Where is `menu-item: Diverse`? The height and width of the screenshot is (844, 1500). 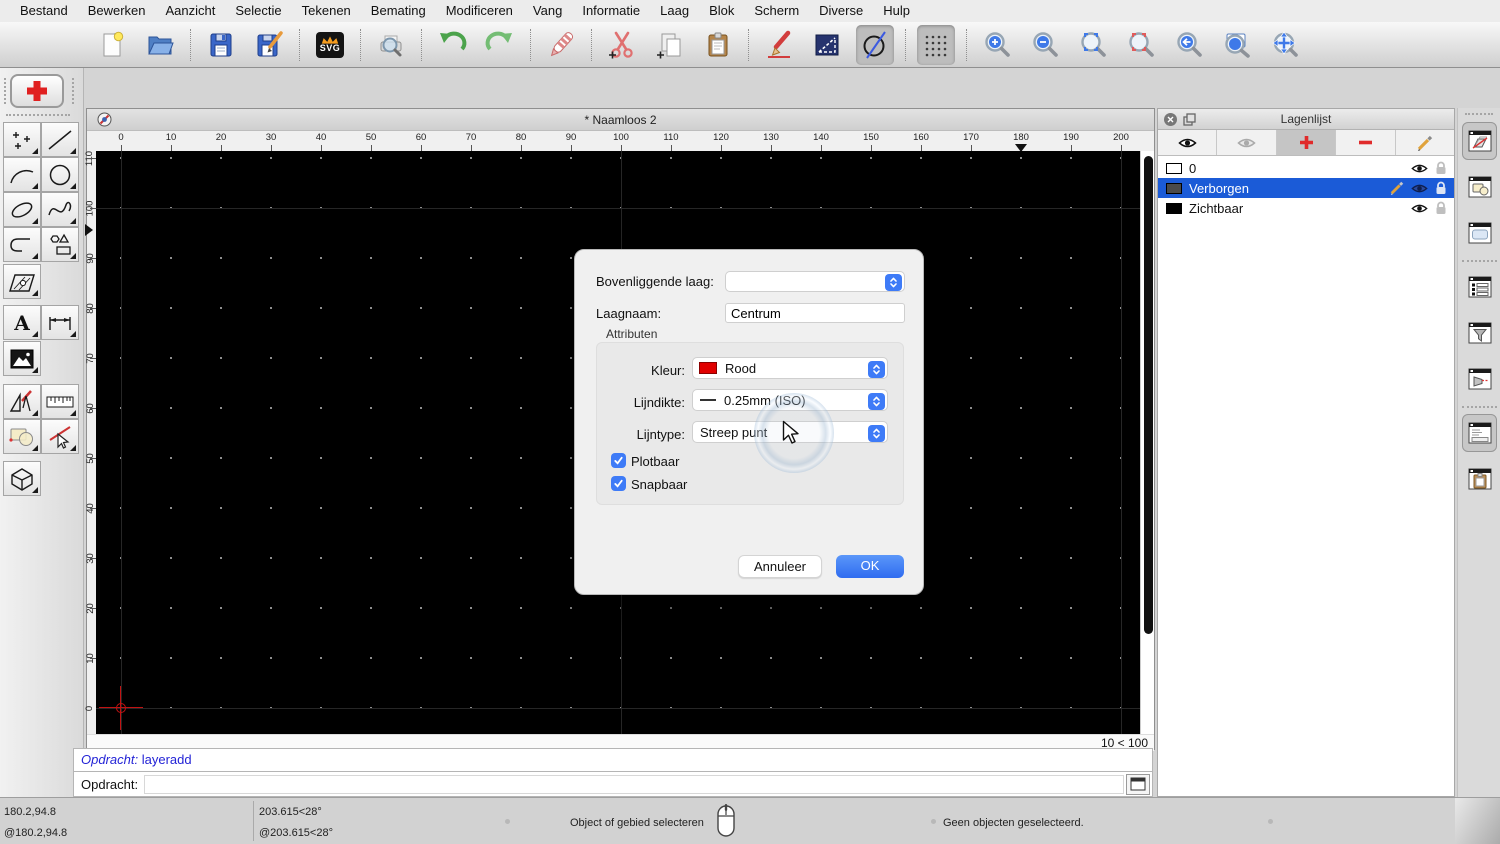 menu-item: Diverse is located at coordinates (841, 11).